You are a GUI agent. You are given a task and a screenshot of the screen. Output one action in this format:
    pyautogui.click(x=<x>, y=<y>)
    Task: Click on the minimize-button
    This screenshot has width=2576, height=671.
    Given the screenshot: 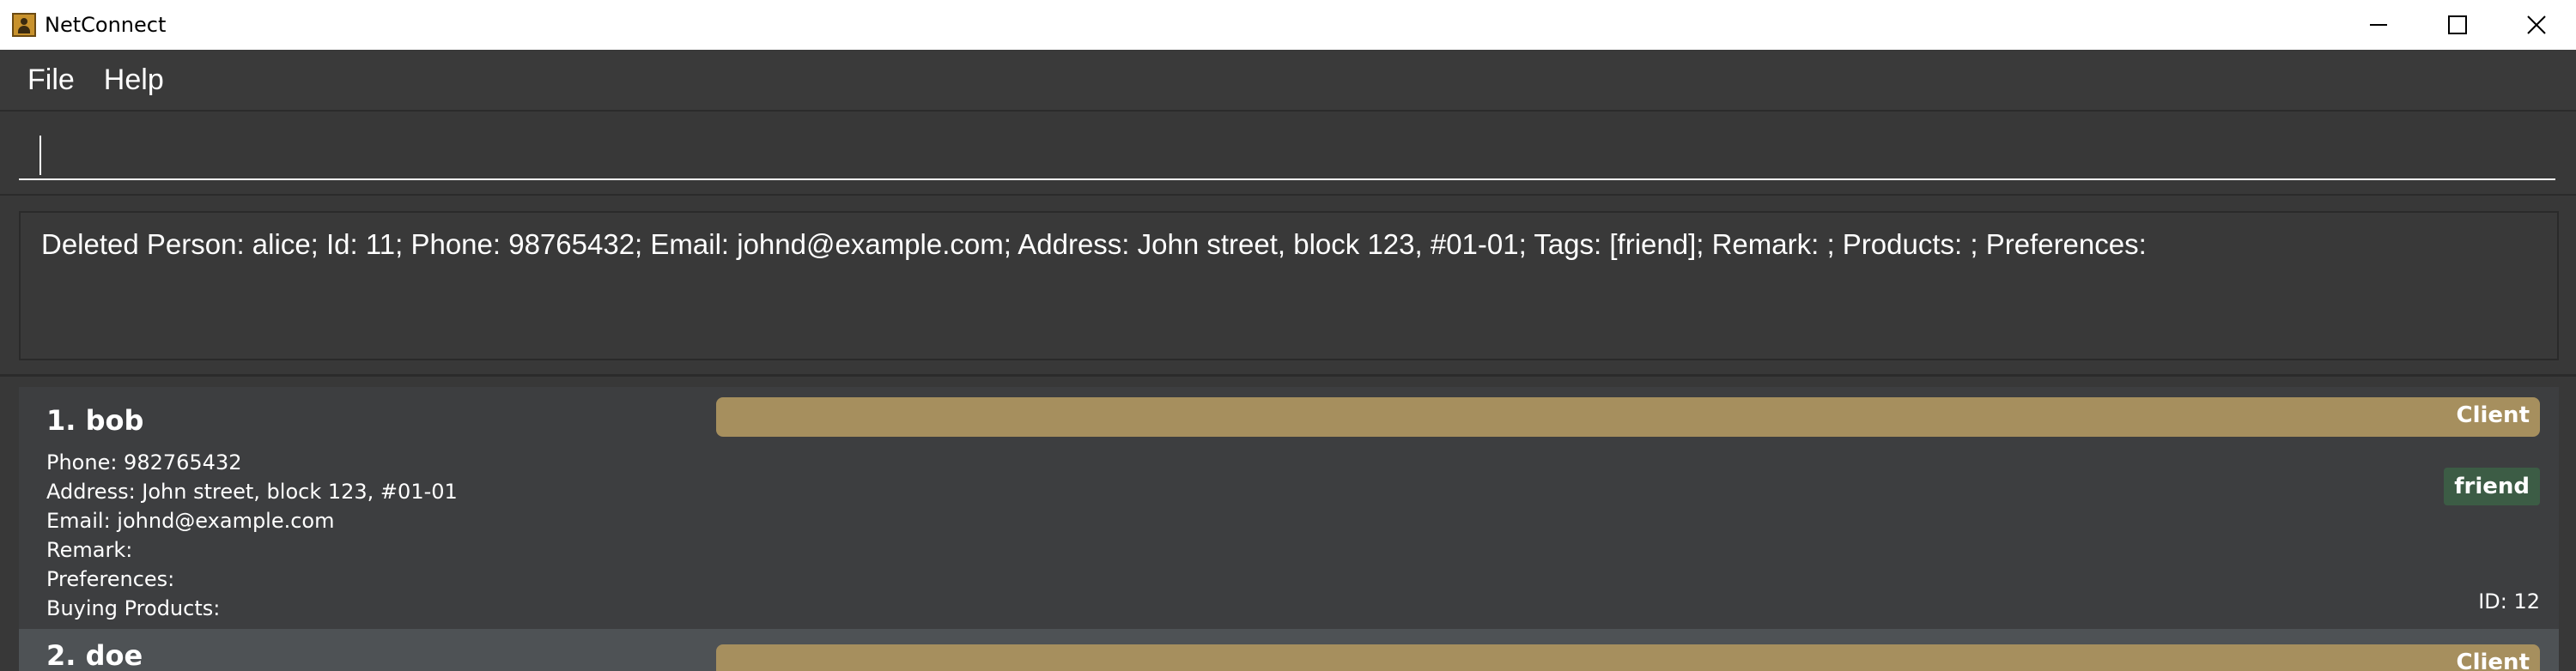 What is the action you would take?
    pyautogui.click(x=2378, y=25)
    